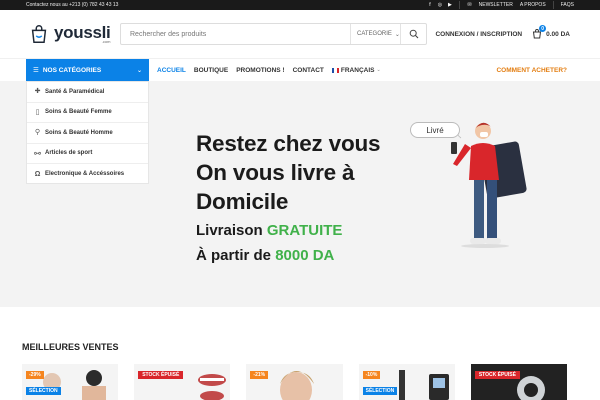 This screenshot has width=600, height=400. I want to click on cart-count-badge: 0, so click(543, 28).